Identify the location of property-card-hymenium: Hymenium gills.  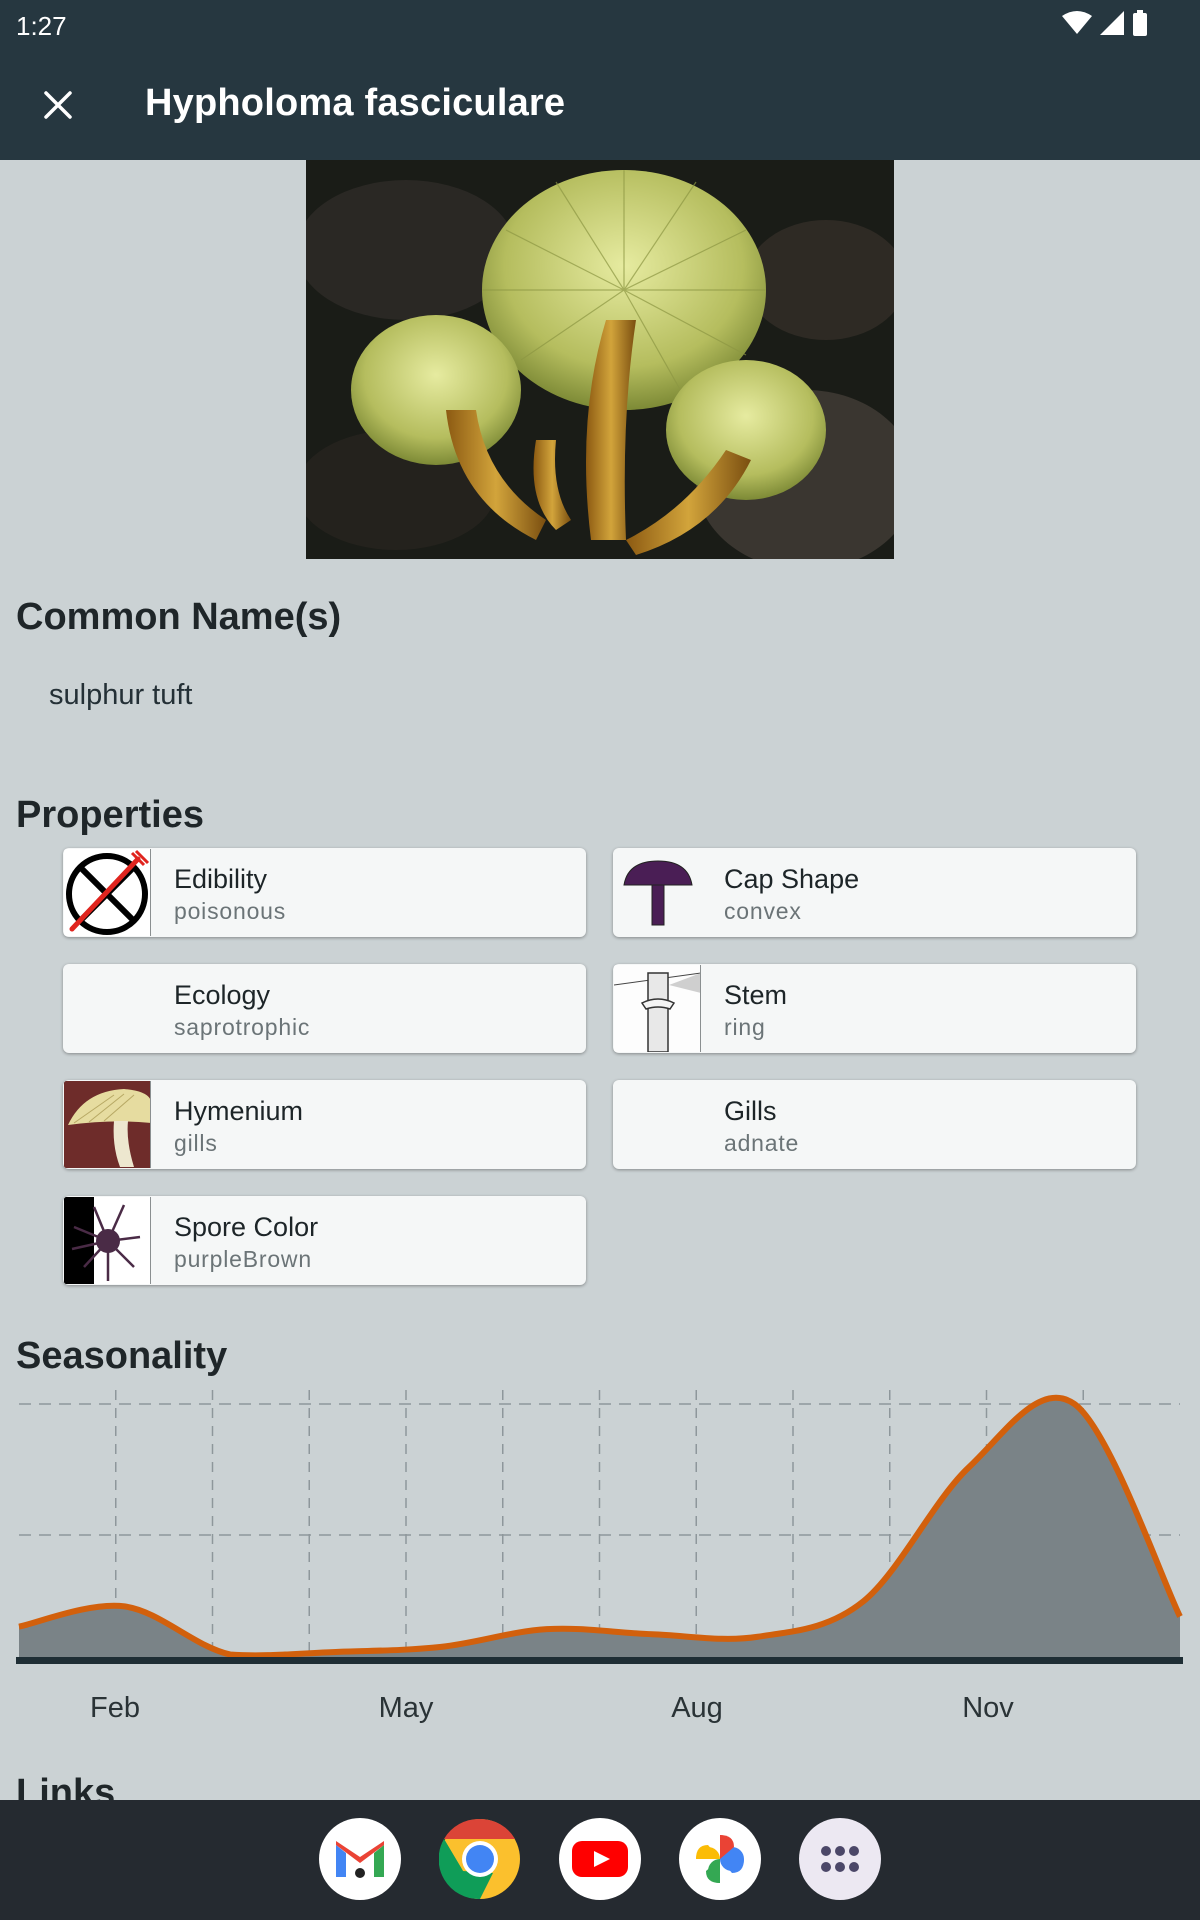
(324, 1124).